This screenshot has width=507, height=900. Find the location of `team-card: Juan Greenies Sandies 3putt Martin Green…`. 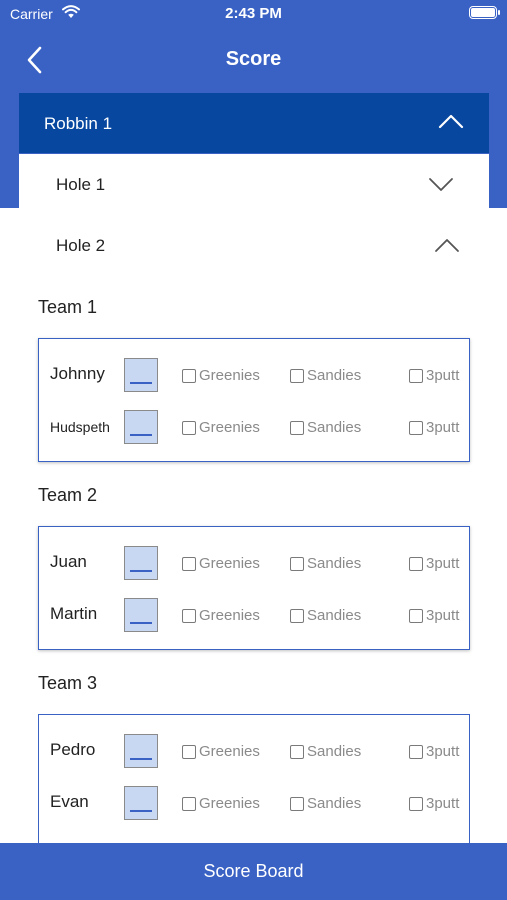

team-card: Juan Greenies Sandies 3putt Martin Green… is located at coordinates (254, 588).